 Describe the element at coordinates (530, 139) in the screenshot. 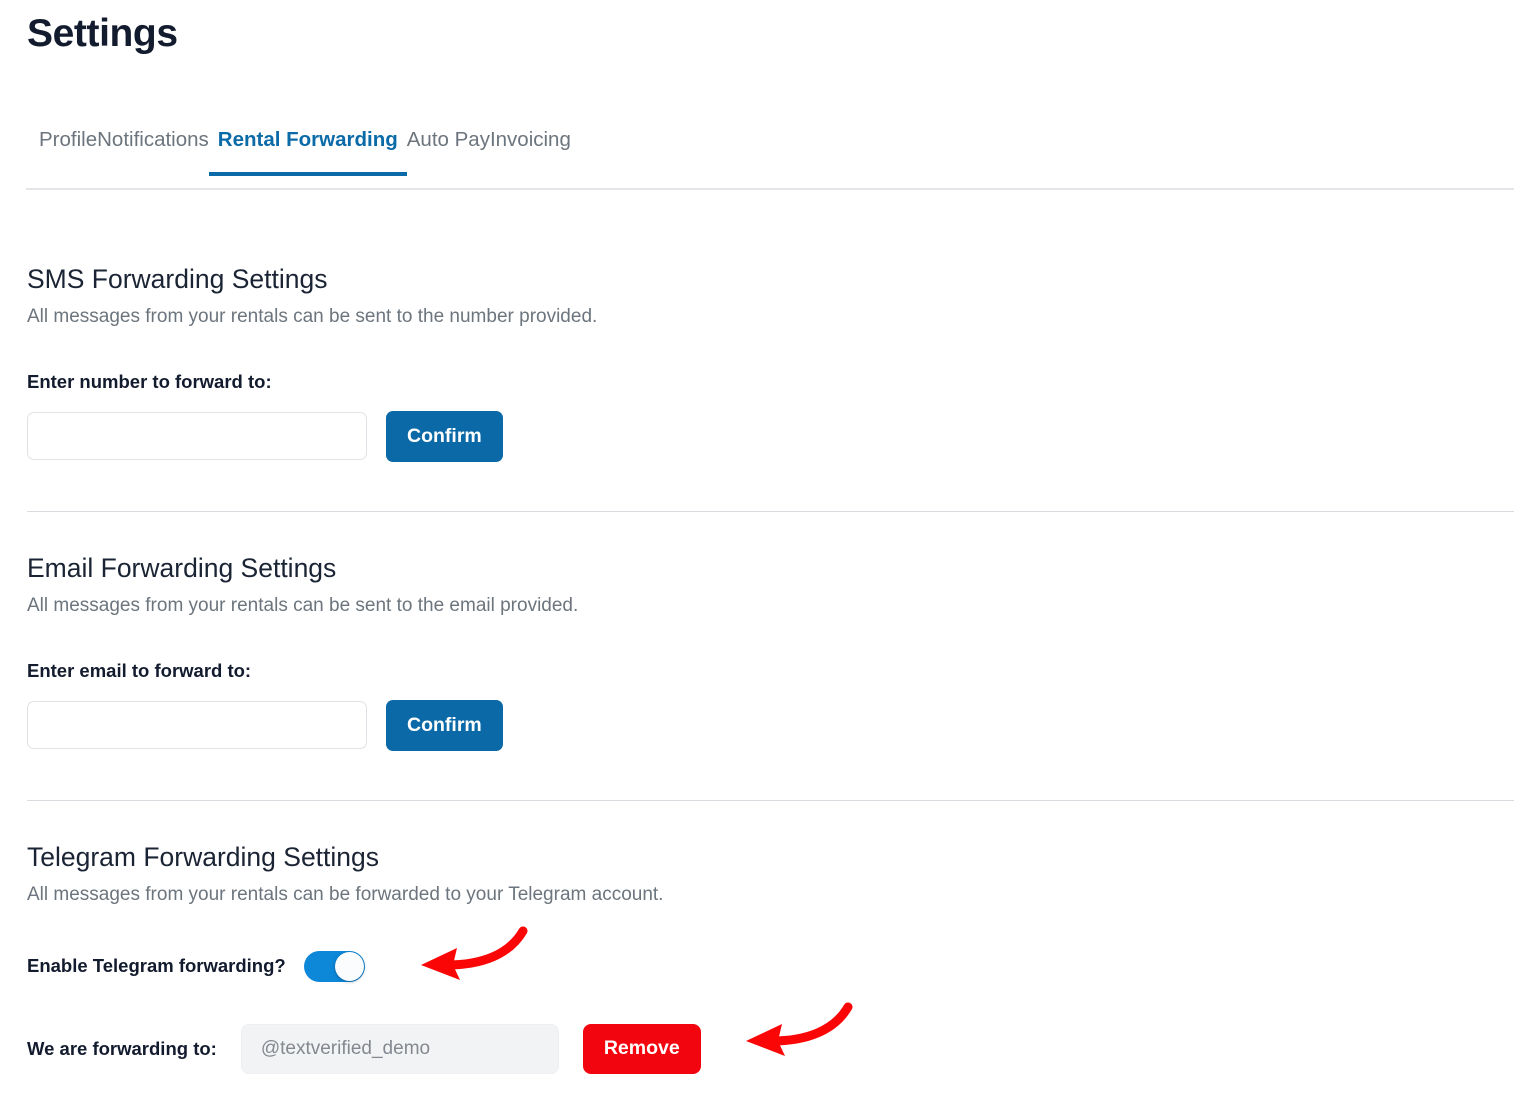

I see `tab-invoicing-label: Invoicing` at that location.